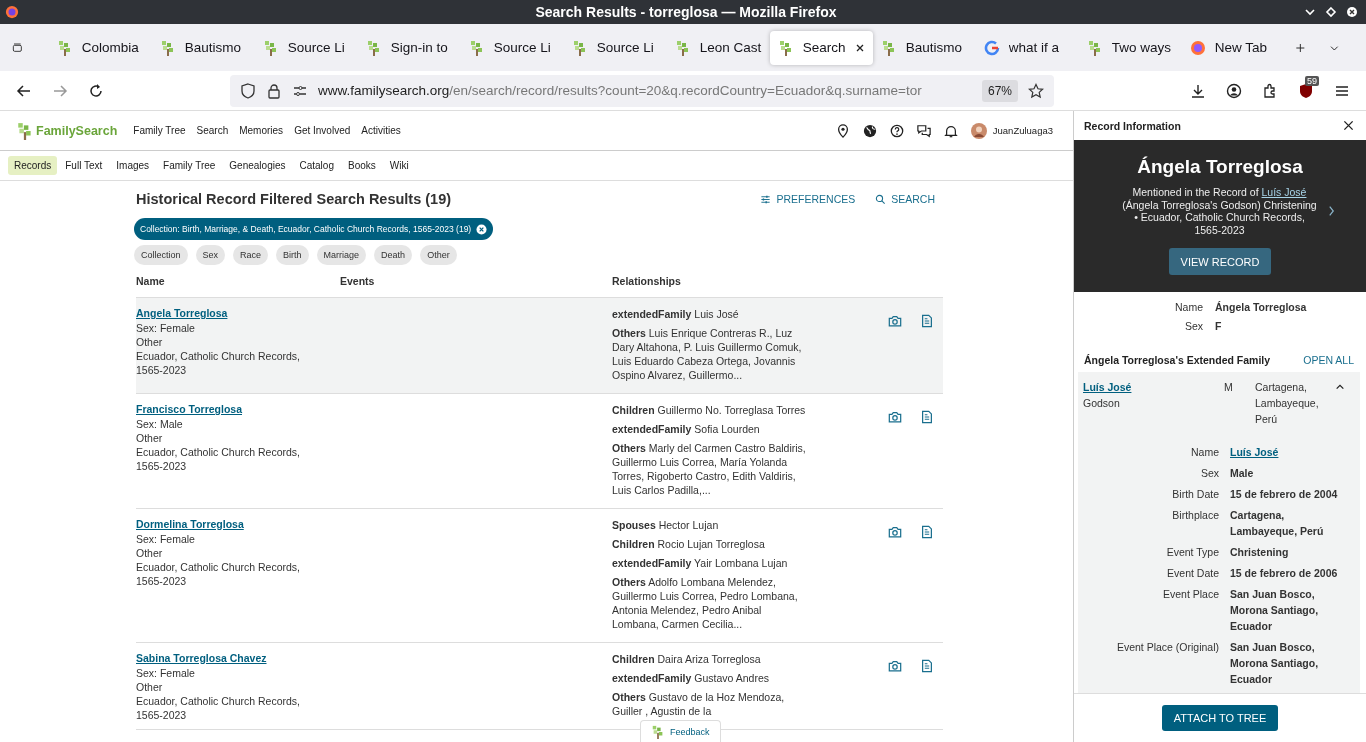 The width and height of the screenshot is (1366, 742). What do you see at coordinates (1295, 452) in the screenshot?
I see `detail-link: Luís José` at bounding box center [1295, 452].